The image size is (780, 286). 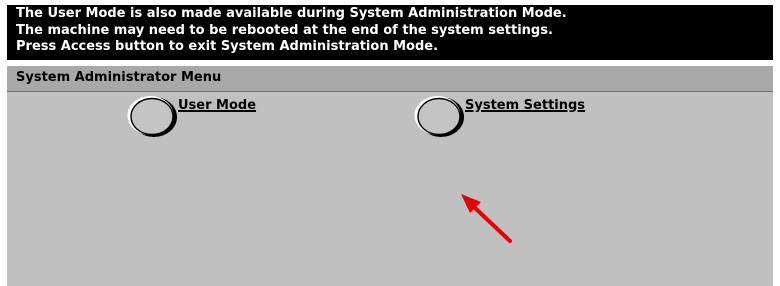 I want to click on menu-title-bar: System Administrator Menu, so click(x=390, y=79).